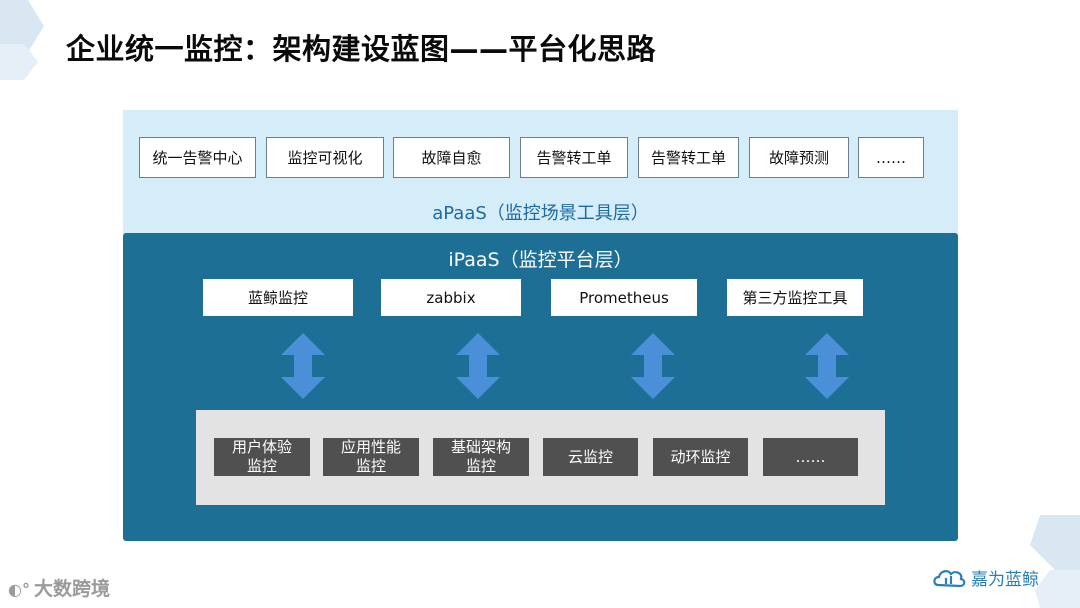 The image size is (1080, 608). I want to click on monitor-power-environment: 动环监控, so click(700, 457).